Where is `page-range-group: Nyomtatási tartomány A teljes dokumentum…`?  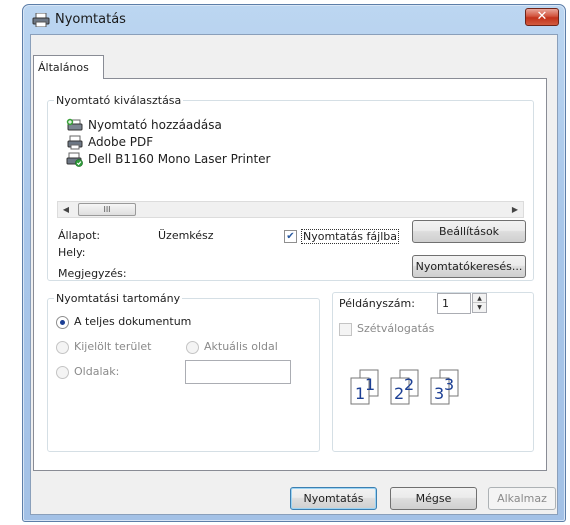 page-range-group: Nyomtatási tartomány A teljes dokumentum… is located at coordinates (183, 372).